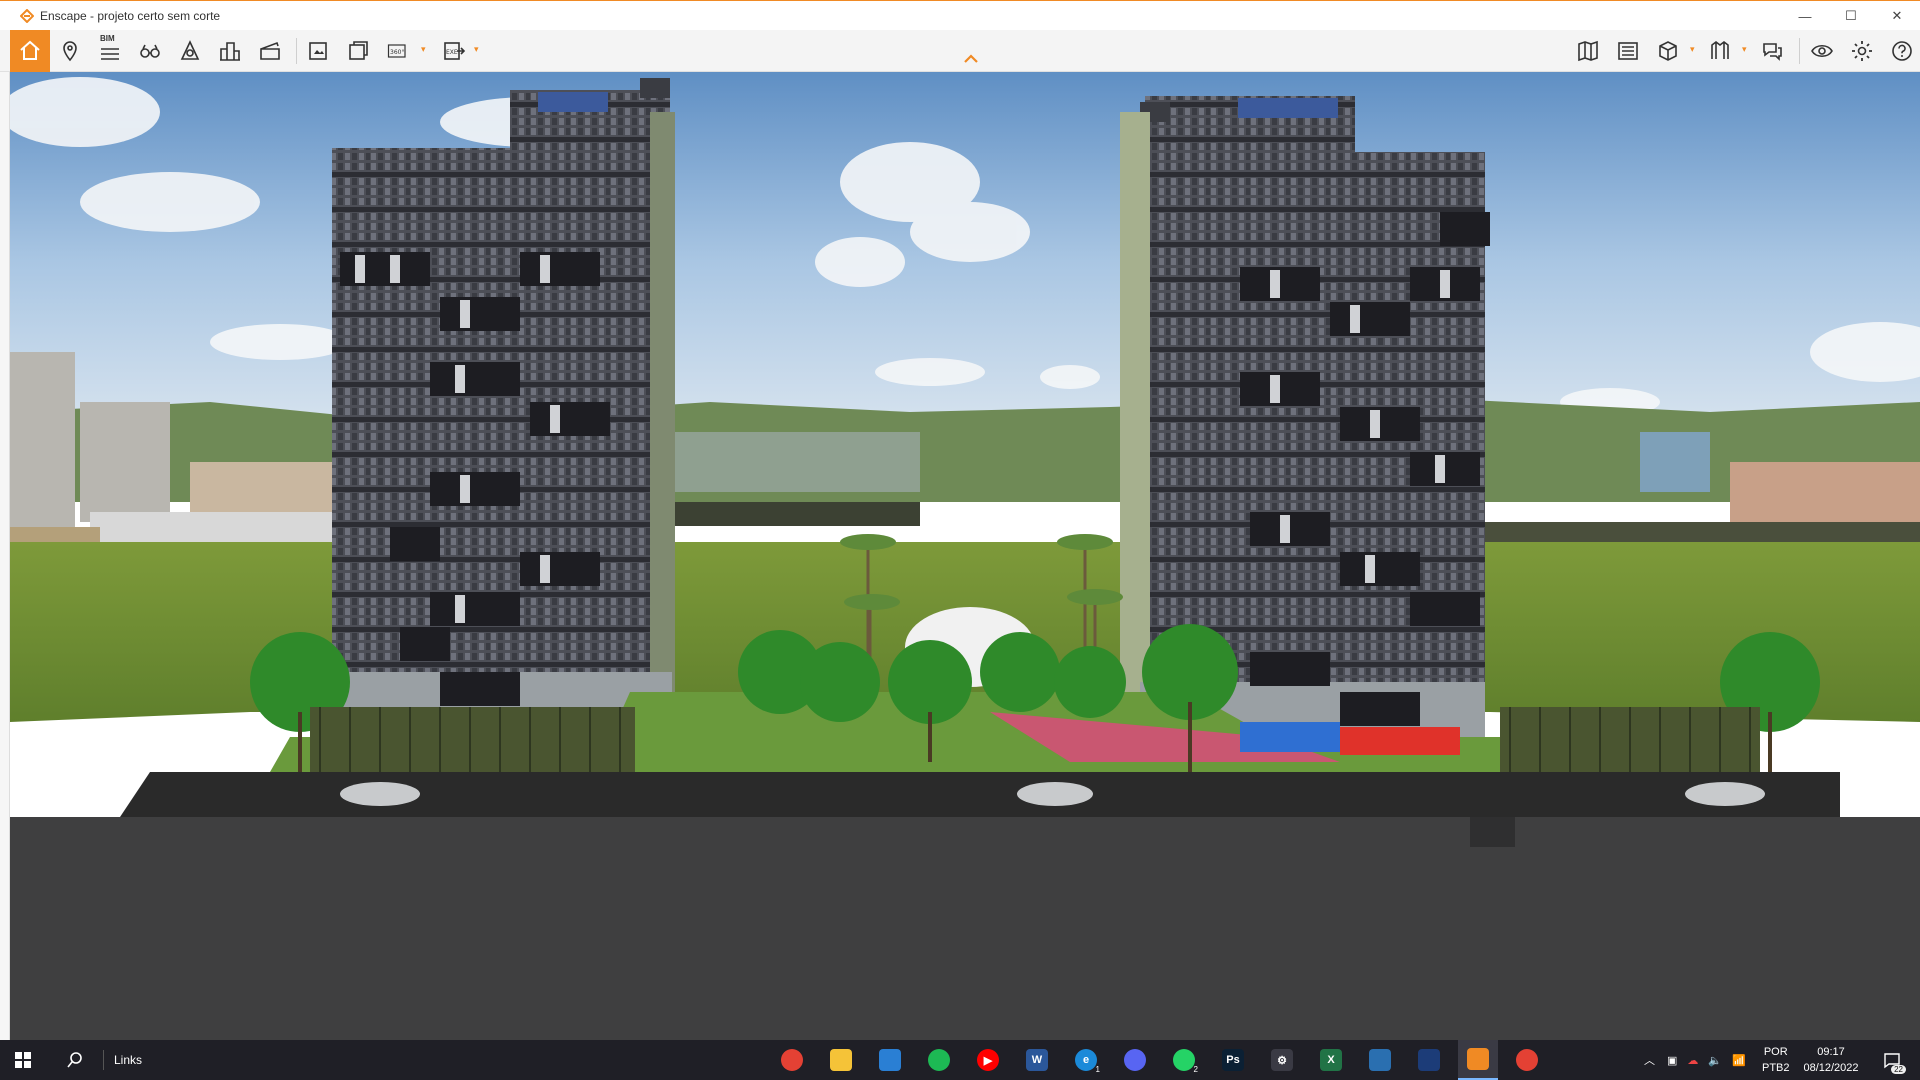 The height and width of the screenshot is (1080, 1920). I want to click on taskbar-divider, so click(103, 1060).